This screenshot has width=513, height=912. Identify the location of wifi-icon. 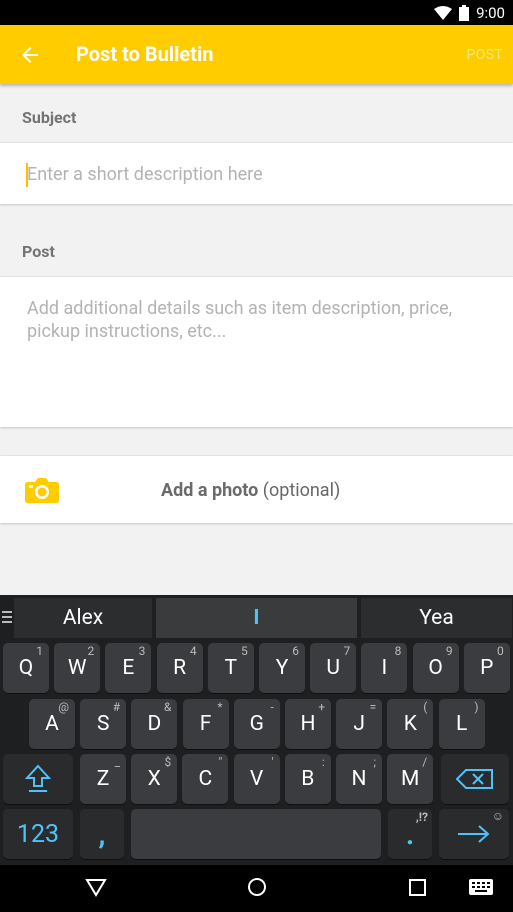
(443, 12).